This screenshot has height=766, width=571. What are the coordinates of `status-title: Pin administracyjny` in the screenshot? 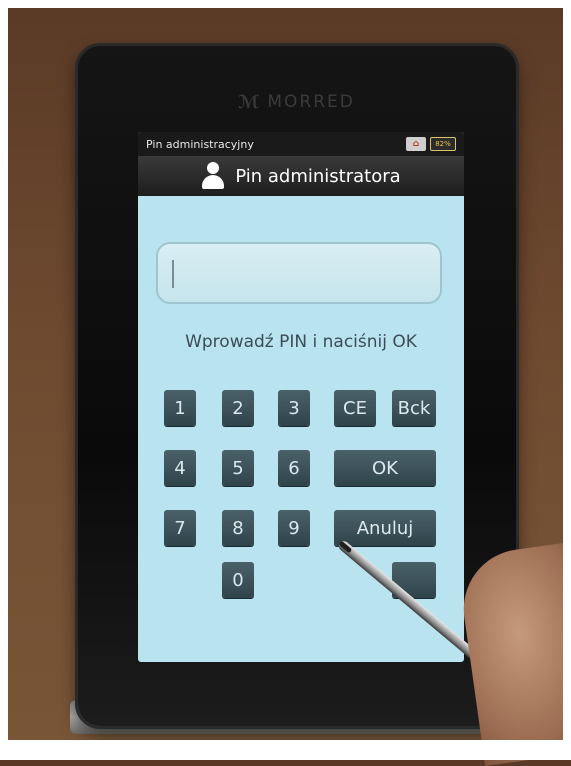 It's located at (200, 144).